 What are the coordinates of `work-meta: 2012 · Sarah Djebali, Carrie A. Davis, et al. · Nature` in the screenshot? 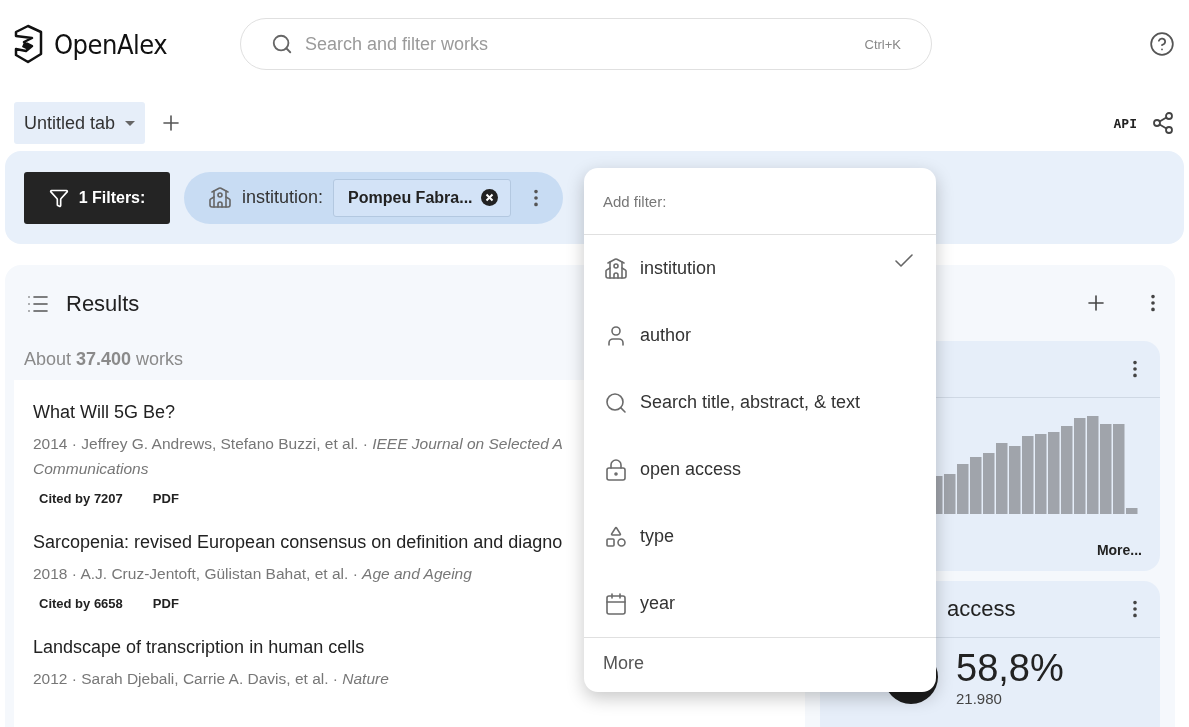 It's located at (211, 679).